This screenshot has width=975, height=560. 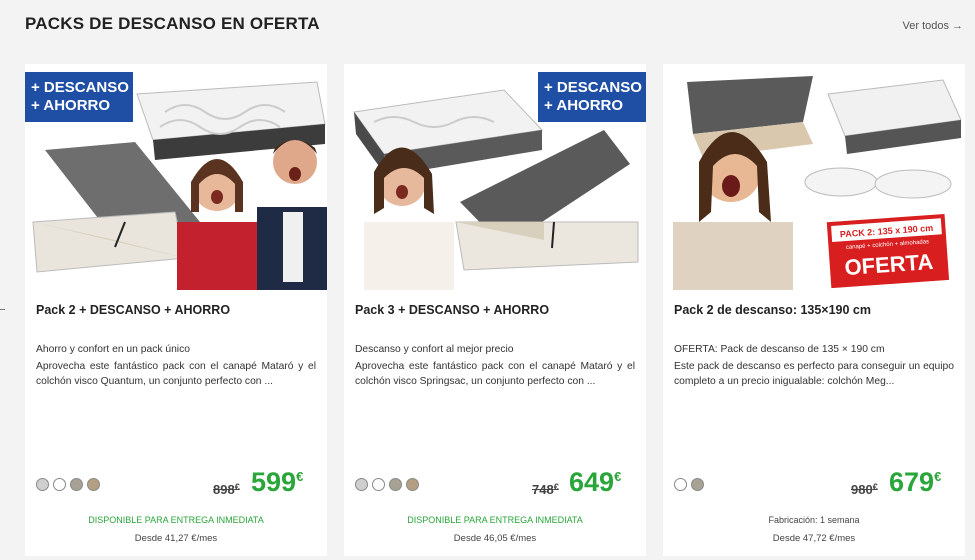 I want to click on monthly-price: Desde 46,05 €/mes, so click(x=495, y=538).